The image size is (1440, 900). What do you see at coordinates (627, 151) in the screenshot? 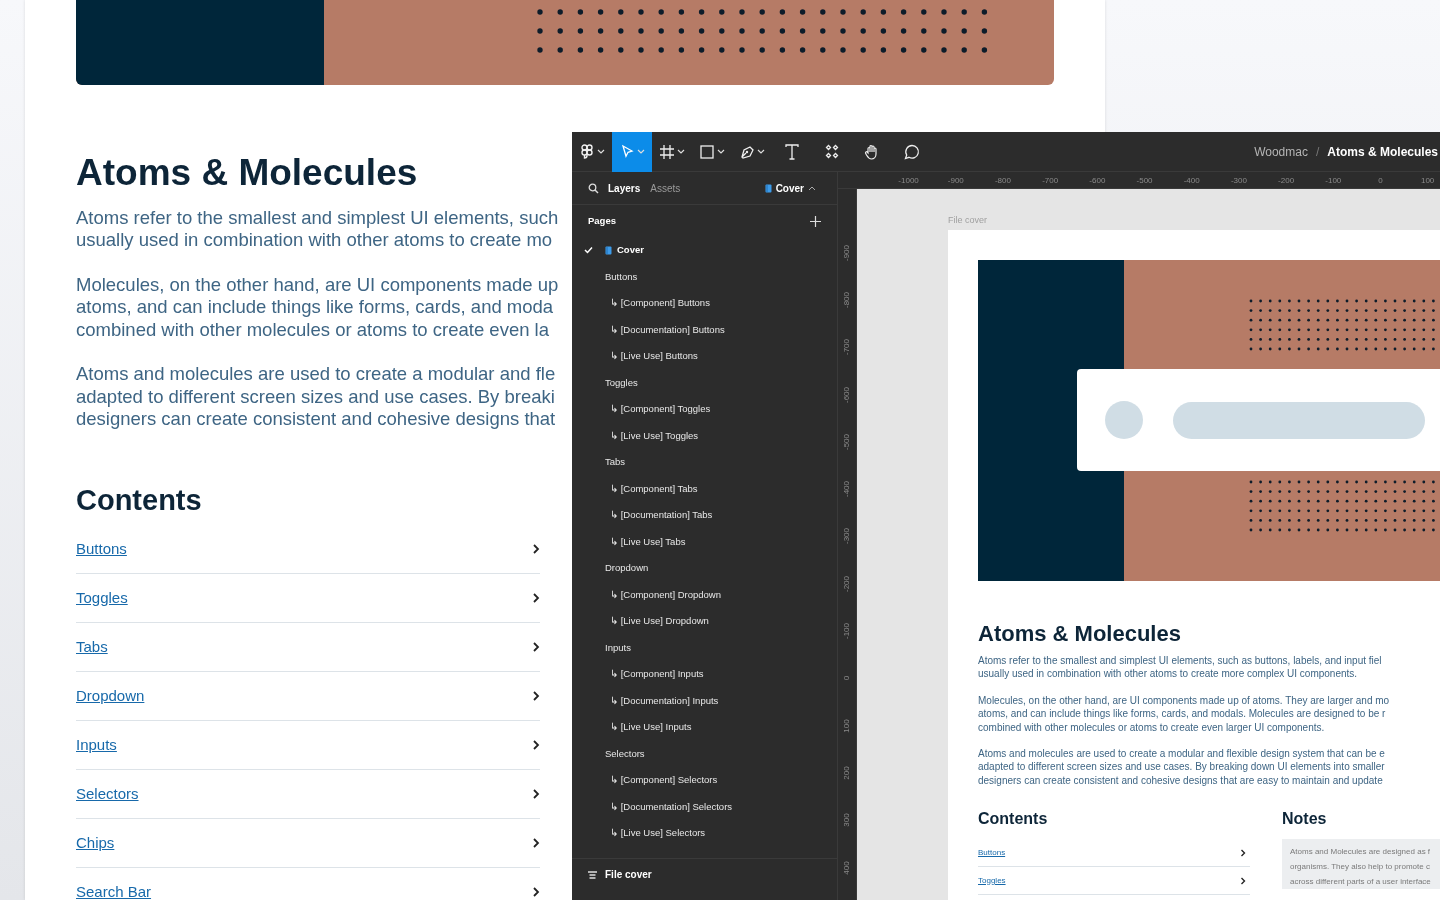
I see `cursor-arrow-icon` at bounding box center [627, 151].